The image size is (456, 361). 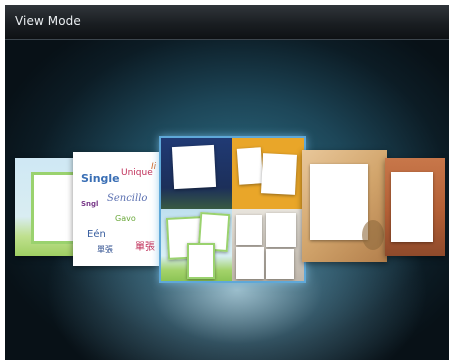 What do you see at coordinates (227, 22) in the screenshot?
I see `title-bar: View Mode` at bounding box center [227, 22].